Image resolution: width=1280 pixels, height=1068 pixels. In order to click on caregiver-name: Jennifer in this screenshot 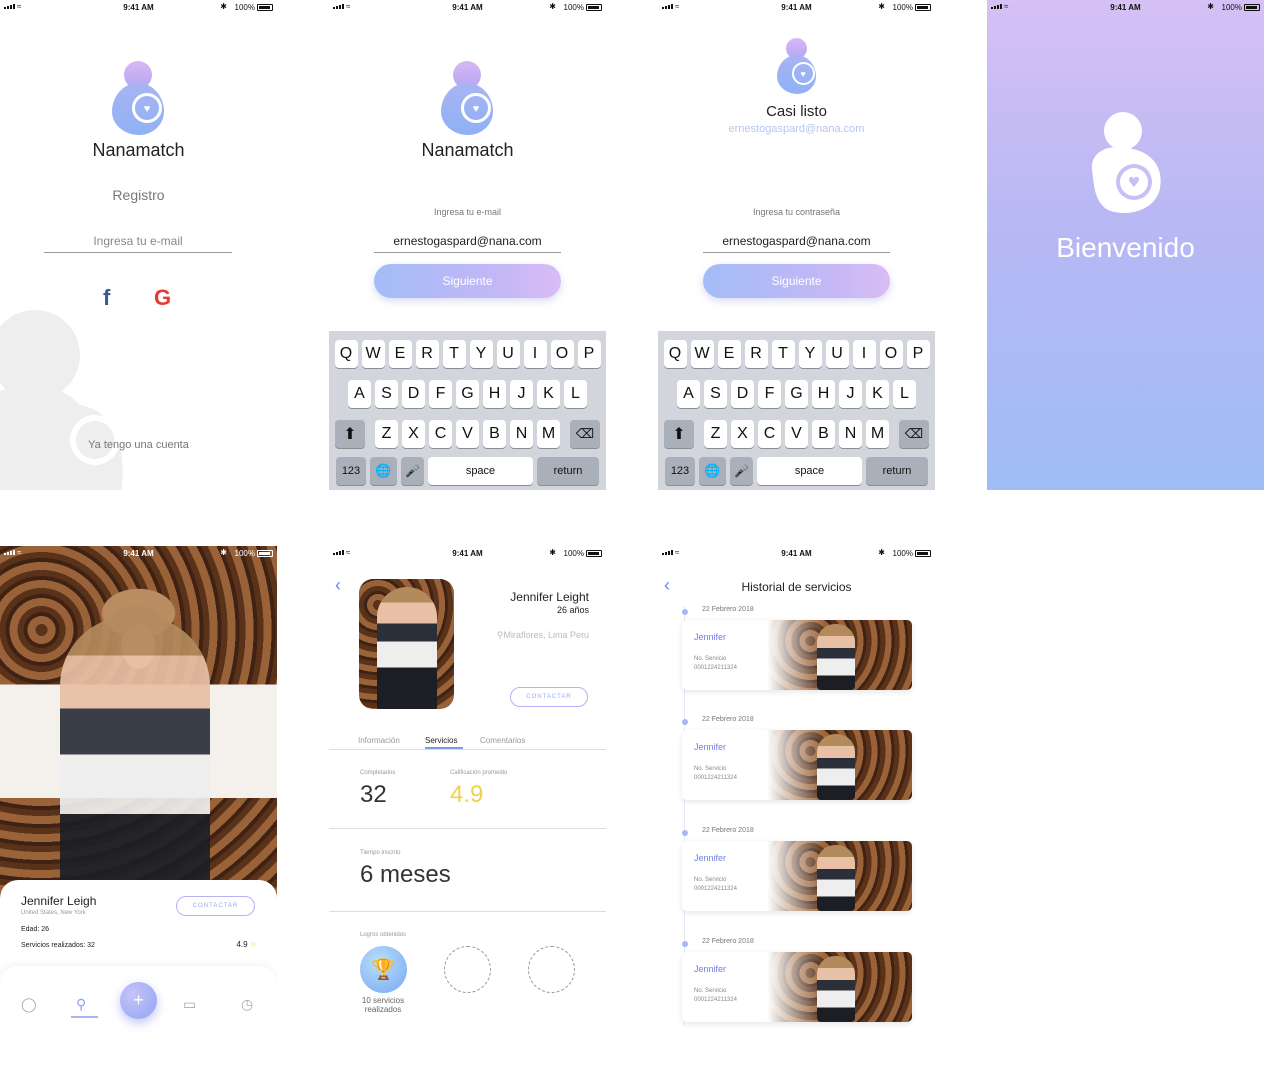, I will do `click(710, 747)`.